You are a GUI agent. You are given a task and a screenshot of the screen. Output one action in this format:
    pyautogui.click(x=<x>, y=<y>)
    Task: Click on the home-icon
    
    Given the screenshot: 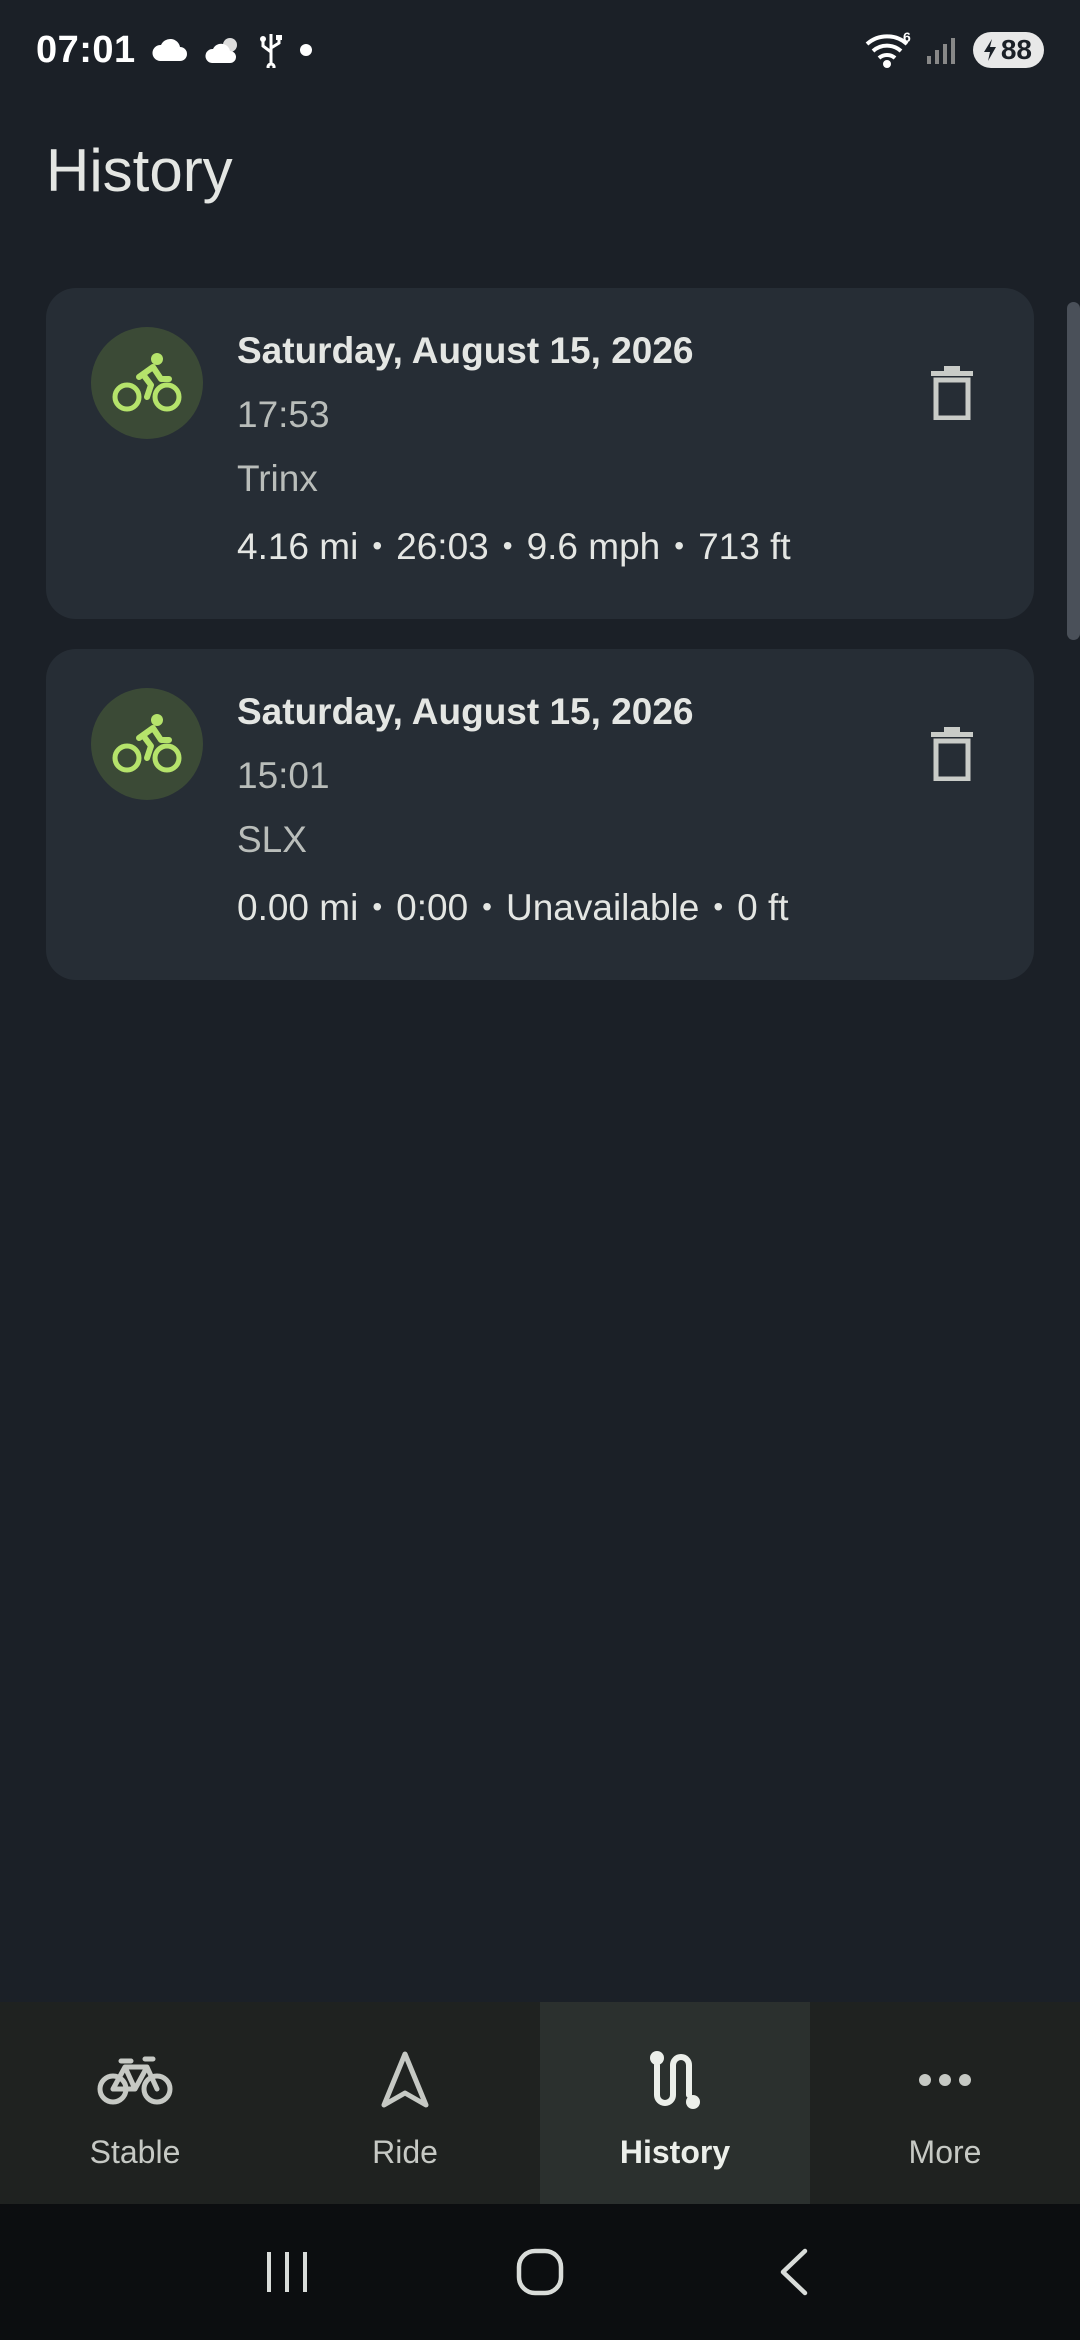 What is the action you would take?
    pyautogui.click(x=540, y=2272)
    